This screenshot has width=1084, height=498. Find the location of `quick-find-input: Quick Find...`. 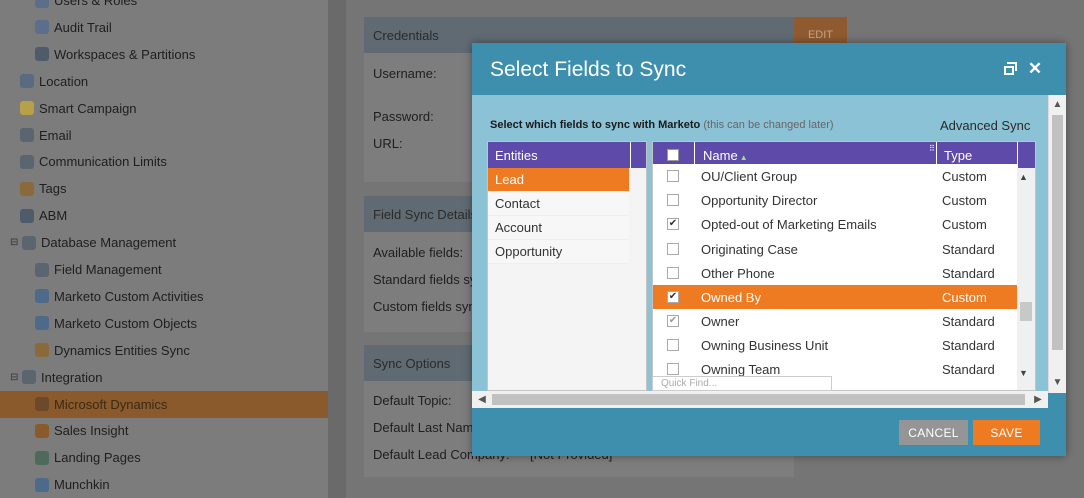

quick-find-input: Quick Find... is located at coordinates (742, 383).